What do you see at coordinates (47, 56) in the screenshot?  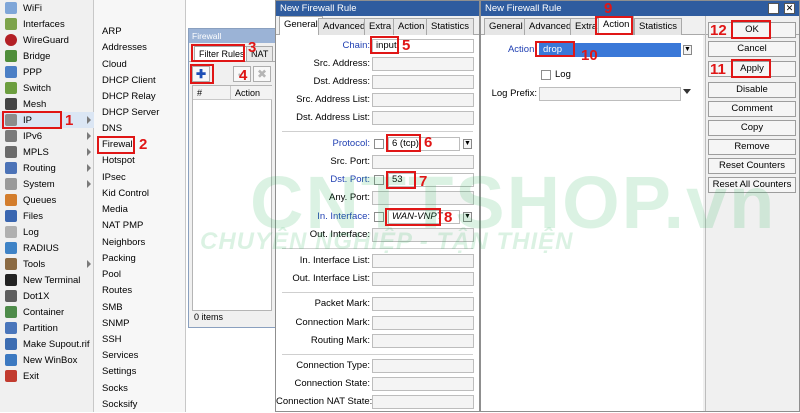 I see `menu-item-bridge: Bridge` at bounding box center [47, 56].